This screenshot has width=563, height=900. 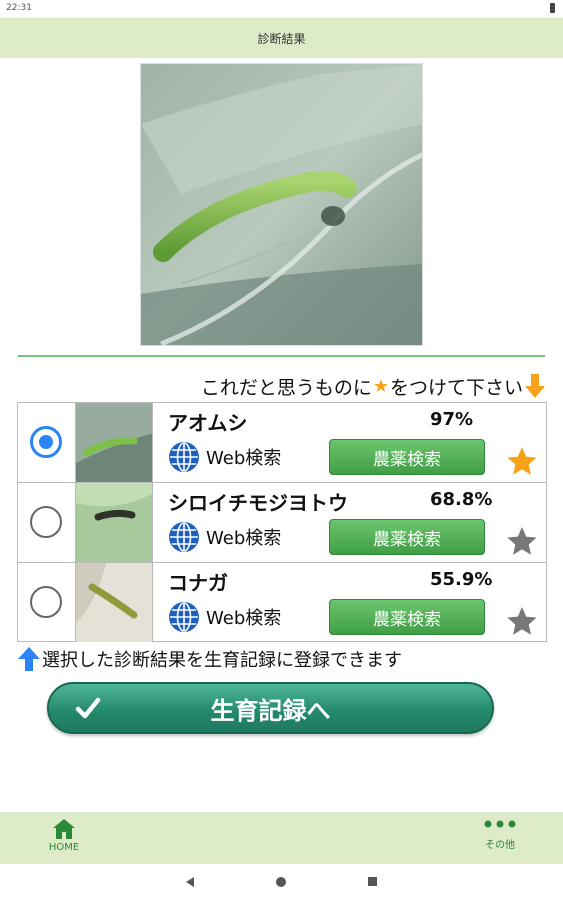 What do you see at coordinates (552, 8) in the screenshot?
I see `battery-icon` at bounding box center [552, 8].